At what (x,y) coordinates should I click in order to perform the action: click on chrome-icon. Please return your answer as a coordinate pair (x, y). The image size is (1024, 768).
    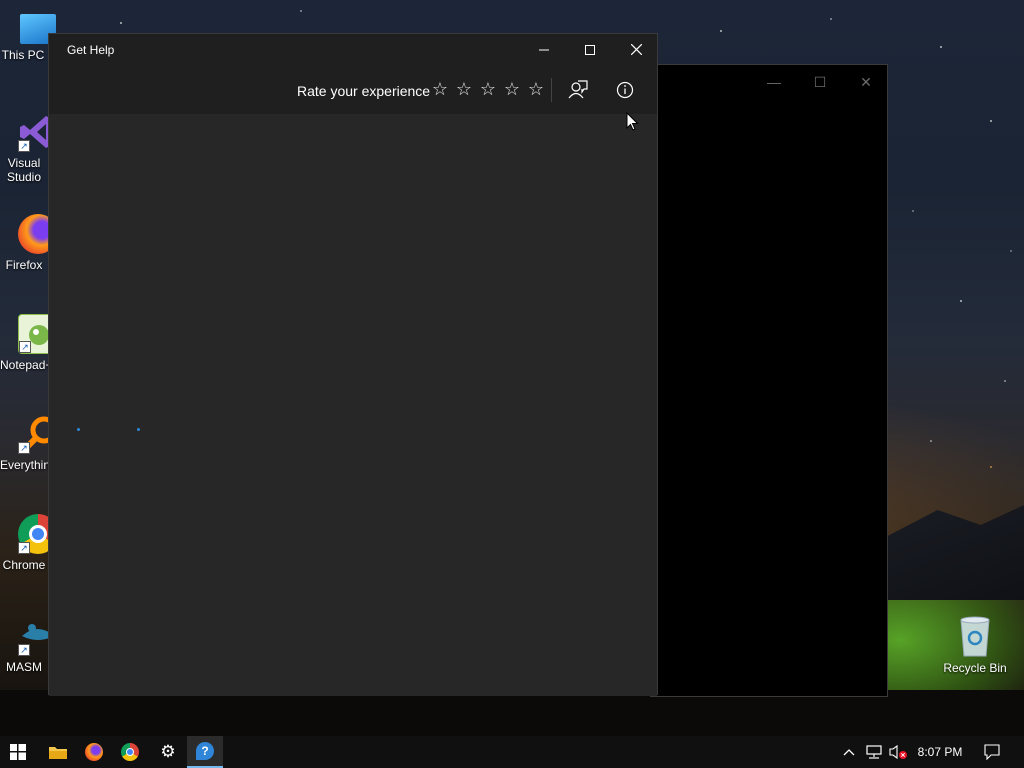
    Looking at the image, I should click on (130, 752).